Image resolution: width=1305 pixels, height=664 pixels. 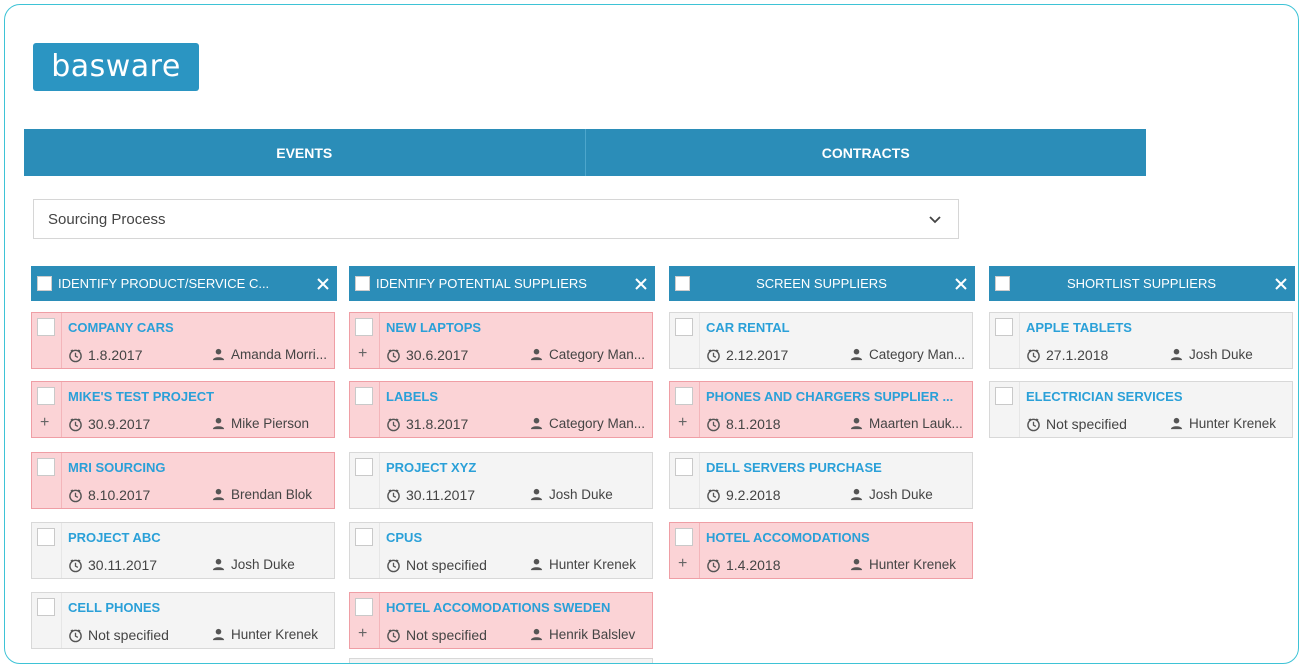 What do you see at coordinates (501, 480) in the screenshot?
I see `project-card: PROJECT XYZ 30.11.2017 Josh Duke` at bounding box center [501, 480].